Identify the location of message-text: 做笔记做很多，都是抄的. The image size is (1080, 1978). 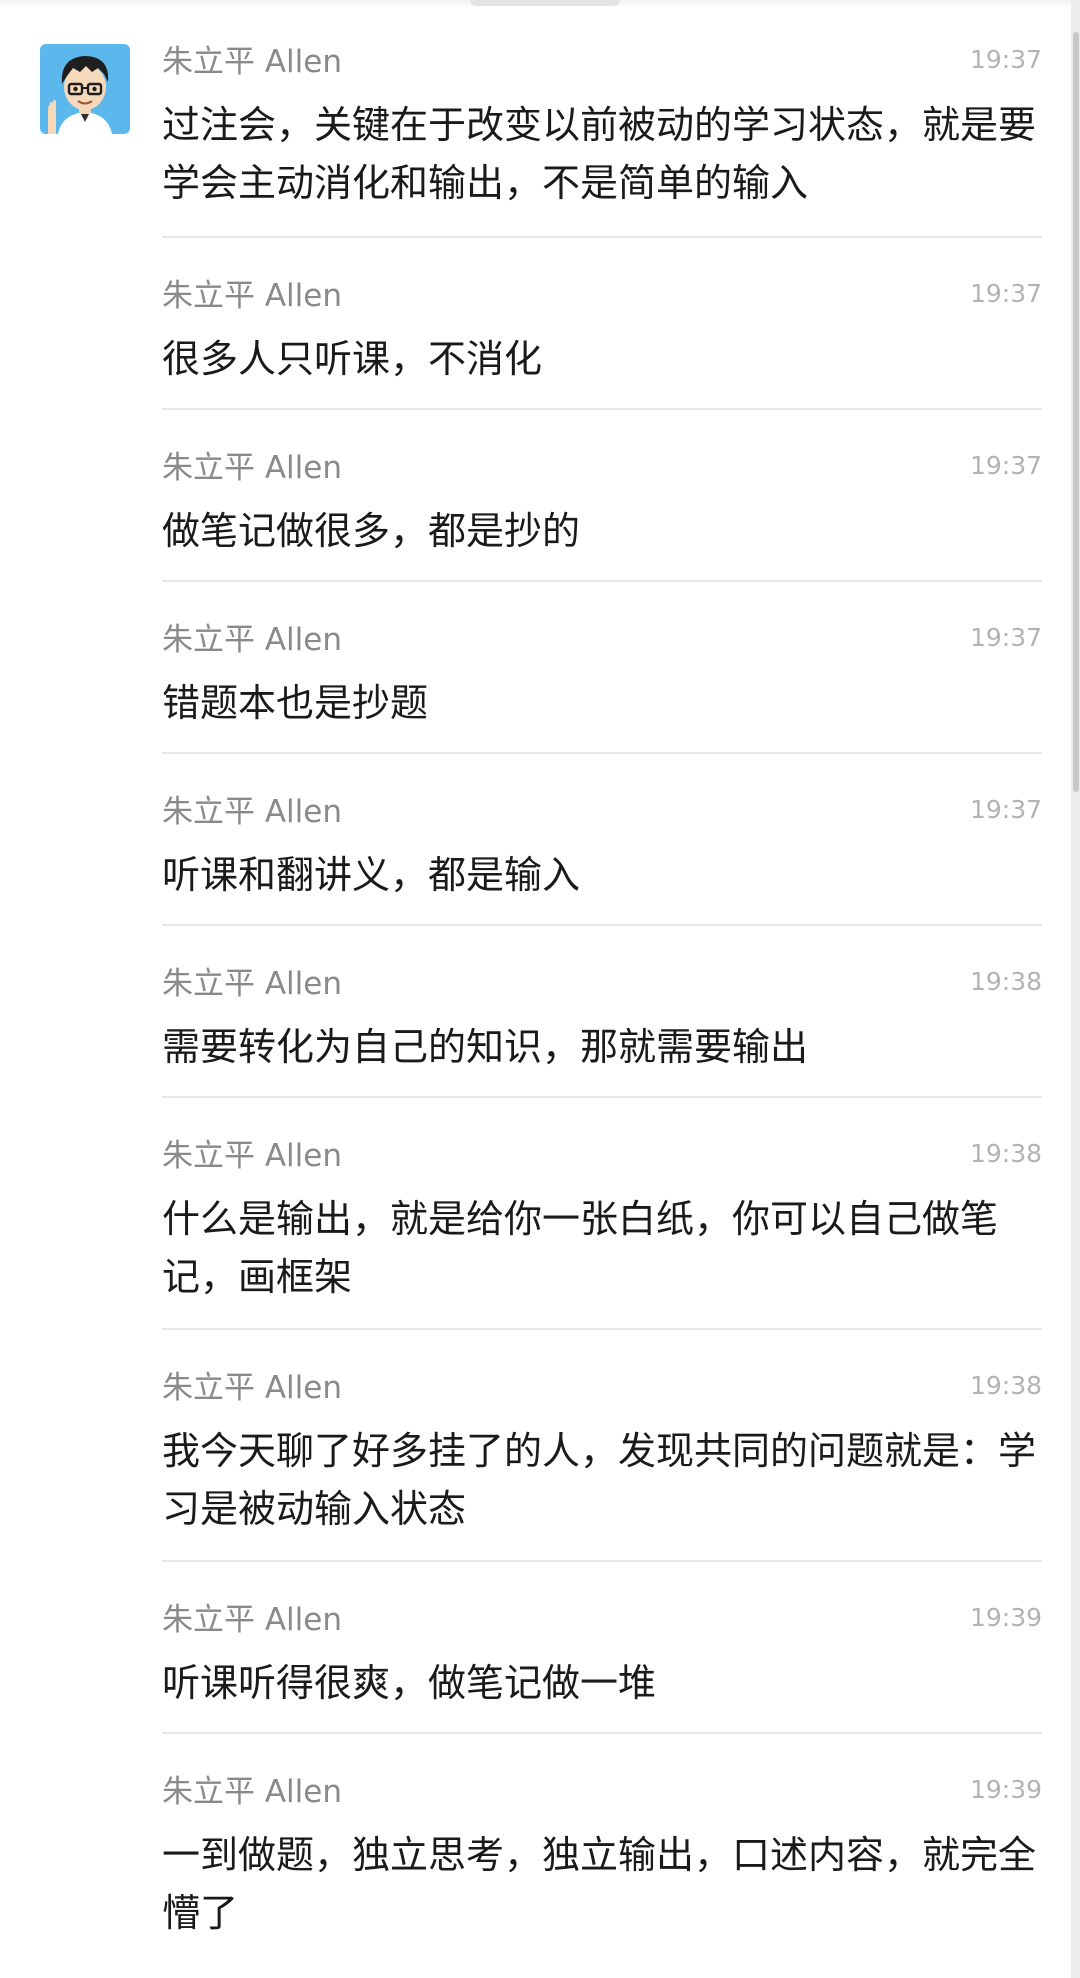
(602, 531).